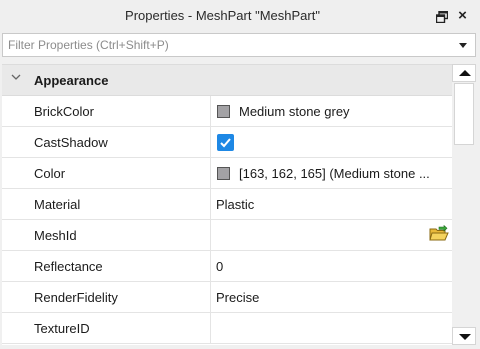 The image size is (480, 349). I want to click on close-icon: ×, so click(462, 15).